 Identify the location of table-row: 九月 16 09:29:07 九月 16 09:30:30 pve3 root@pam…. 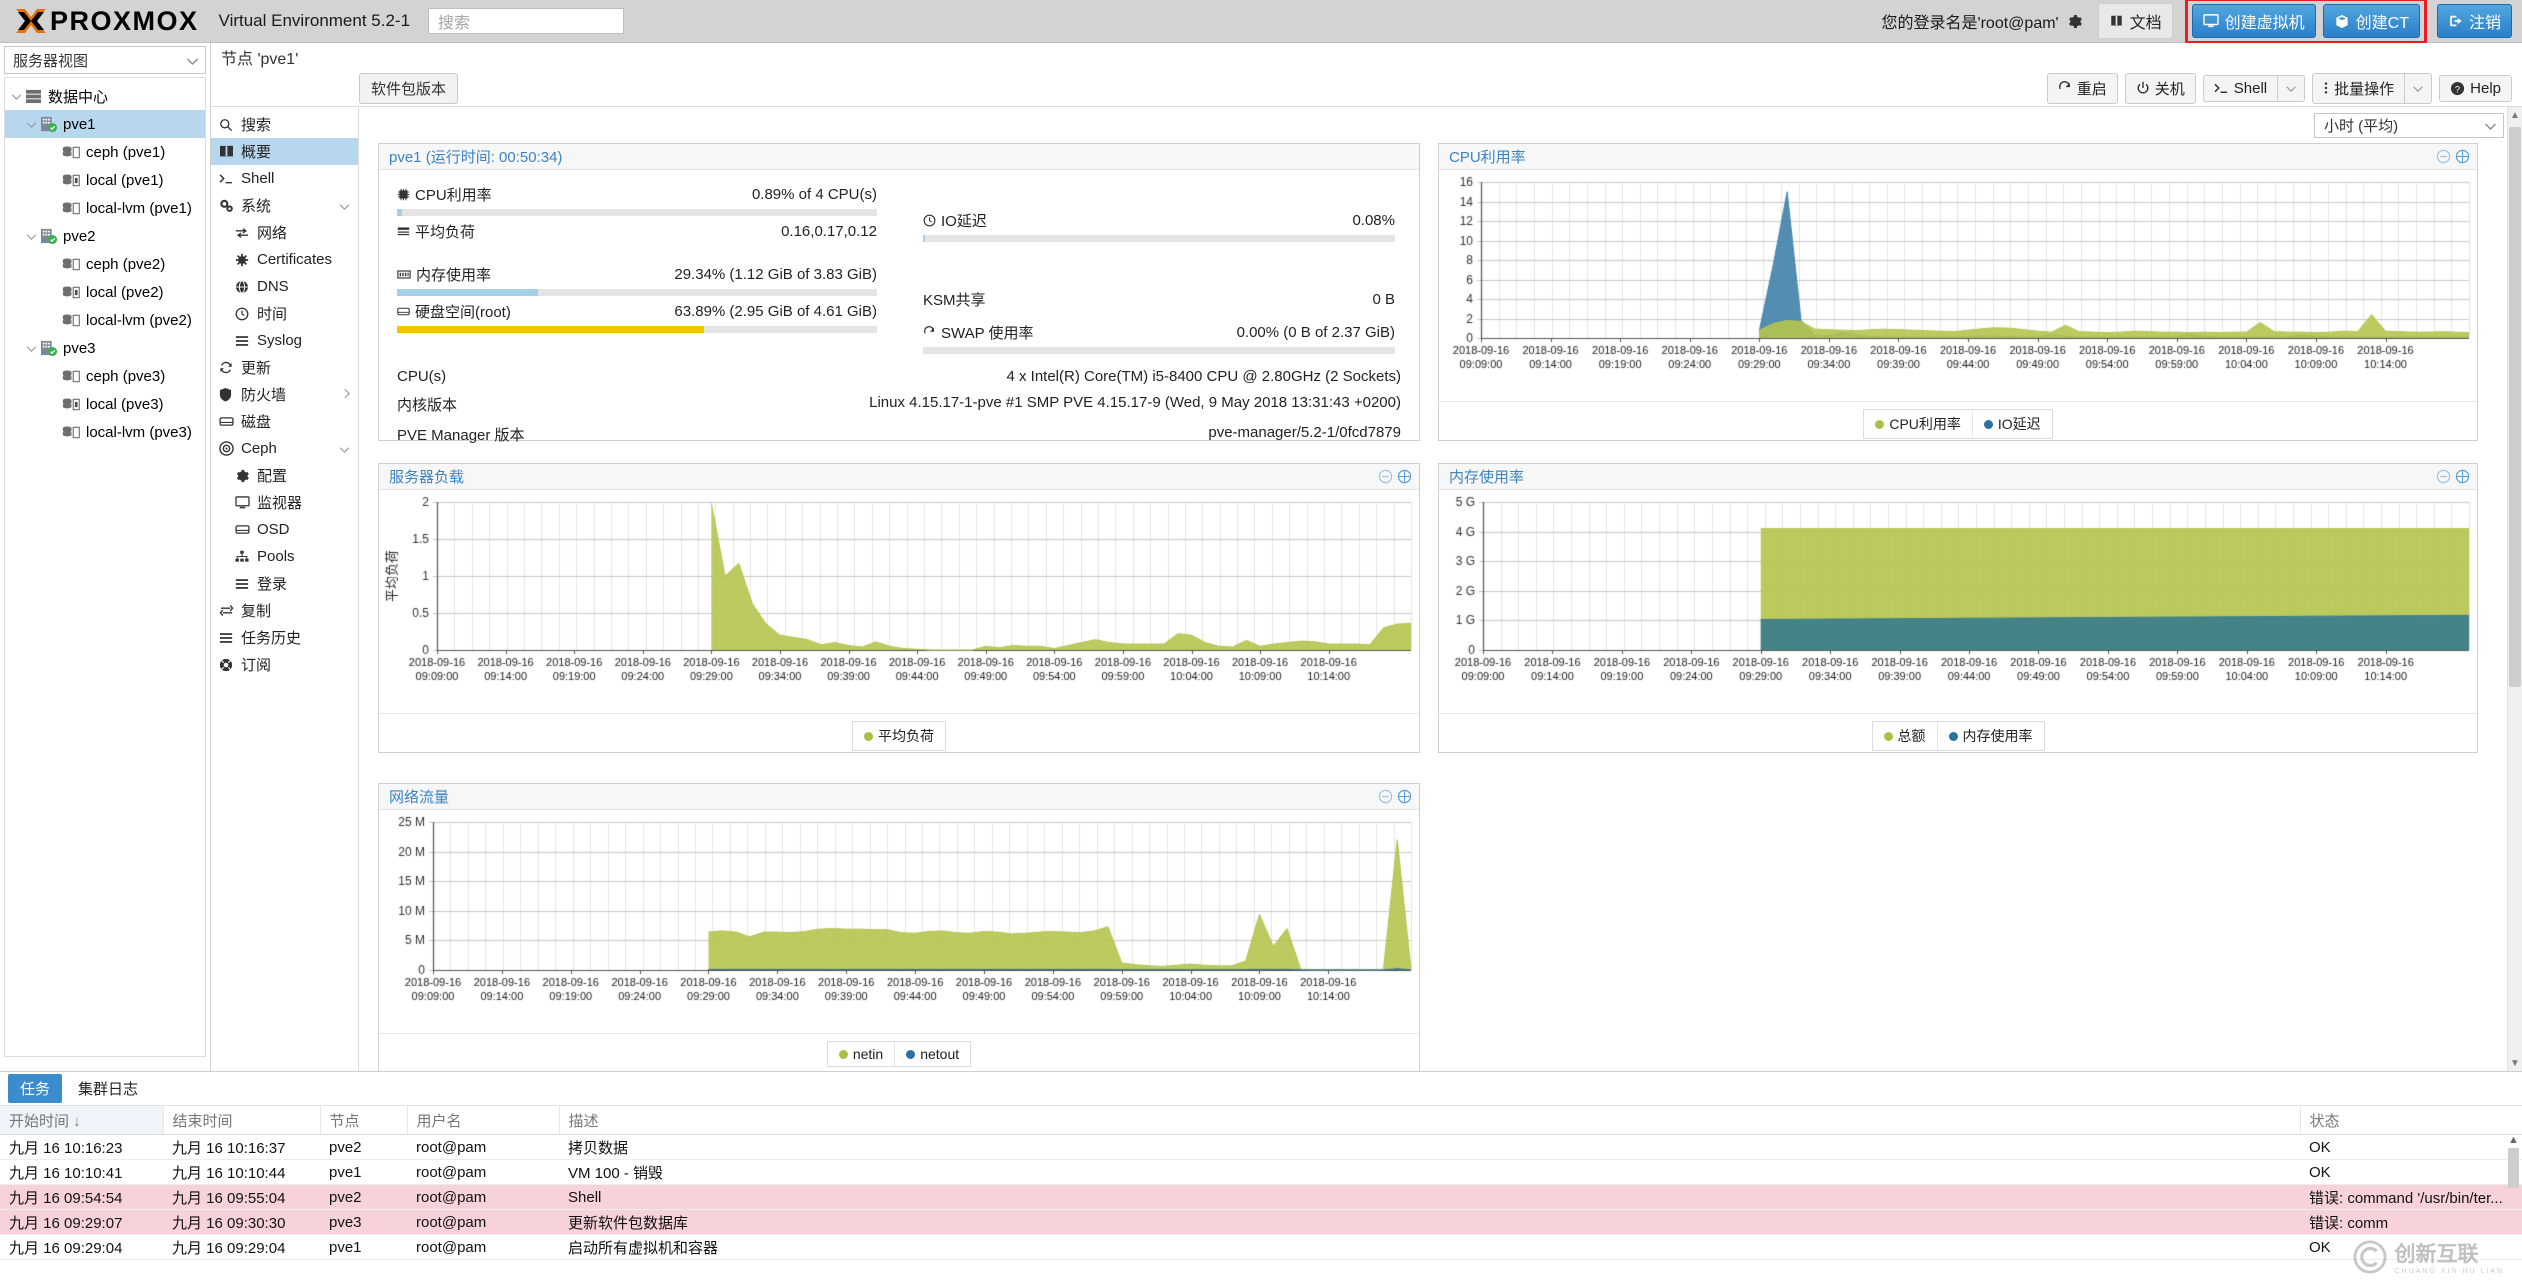
(1261, 1222).